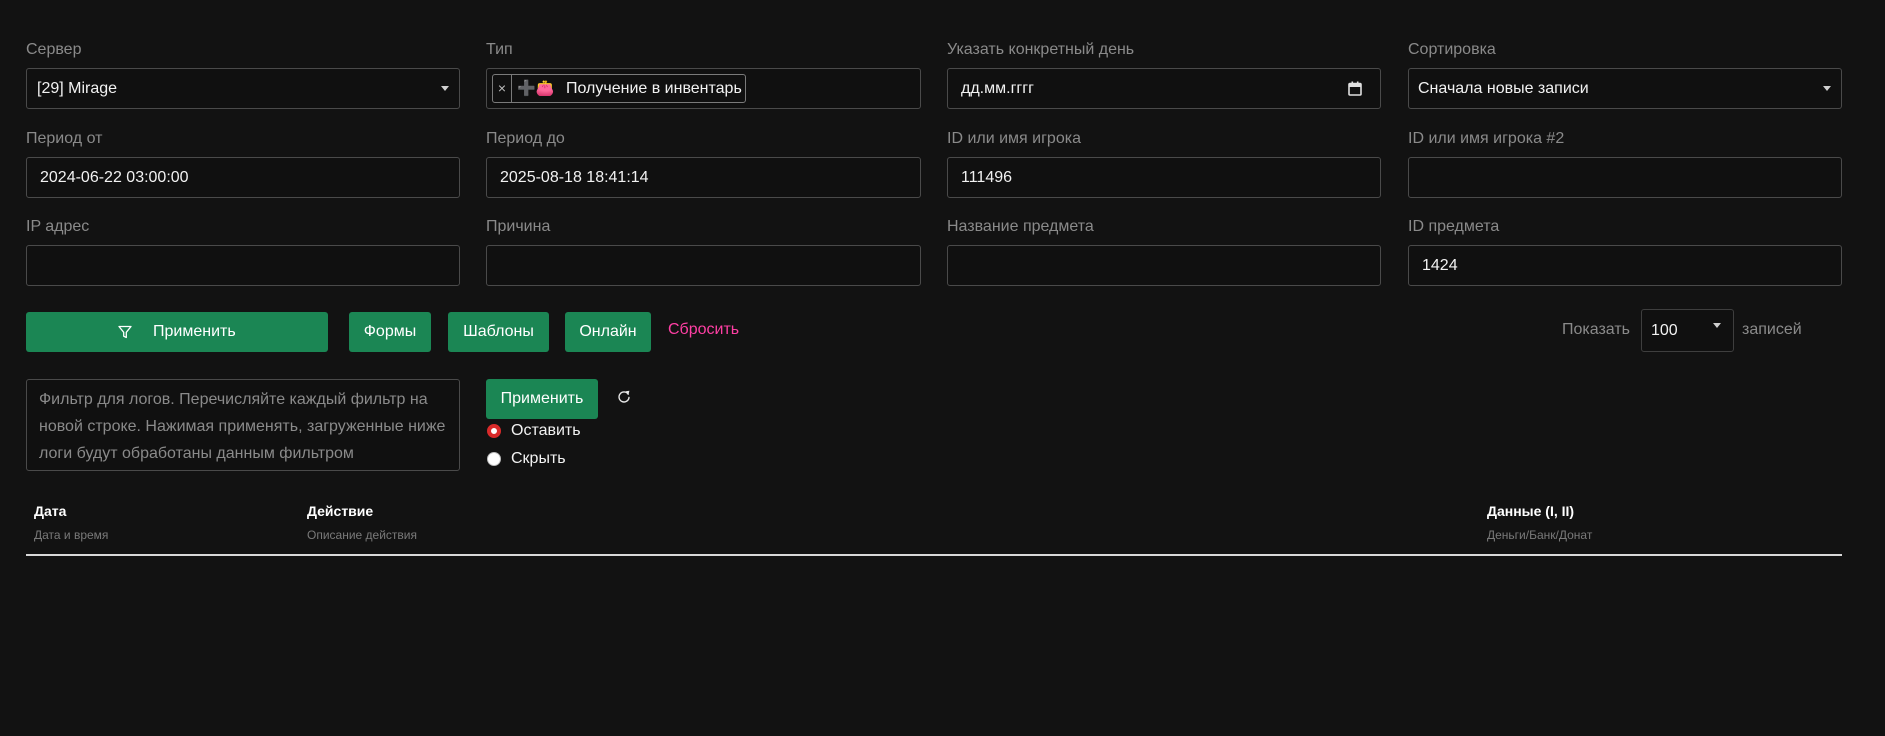 Image resolution: width=1885 pixels, height=736 pixels. I want to click on server-select: [29] Mirage, so click(243, 88).